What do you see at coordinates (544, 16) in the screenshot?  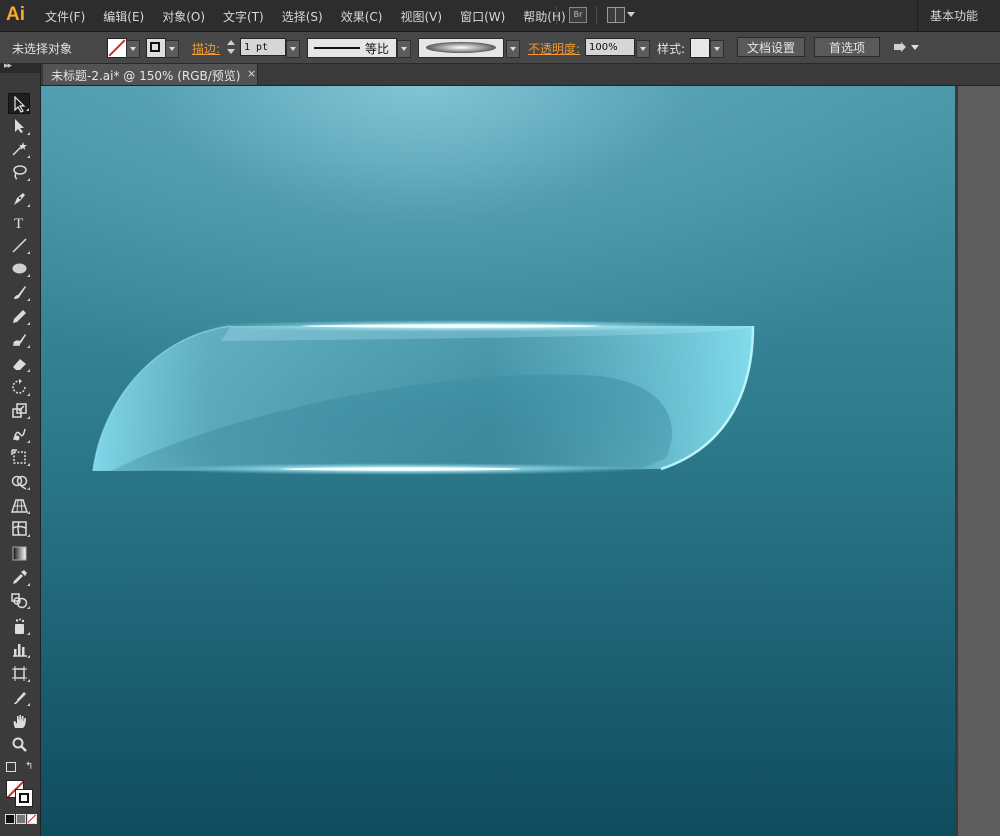 I see `menu-help: 帮助(H)` at bounding box center [544, 16].